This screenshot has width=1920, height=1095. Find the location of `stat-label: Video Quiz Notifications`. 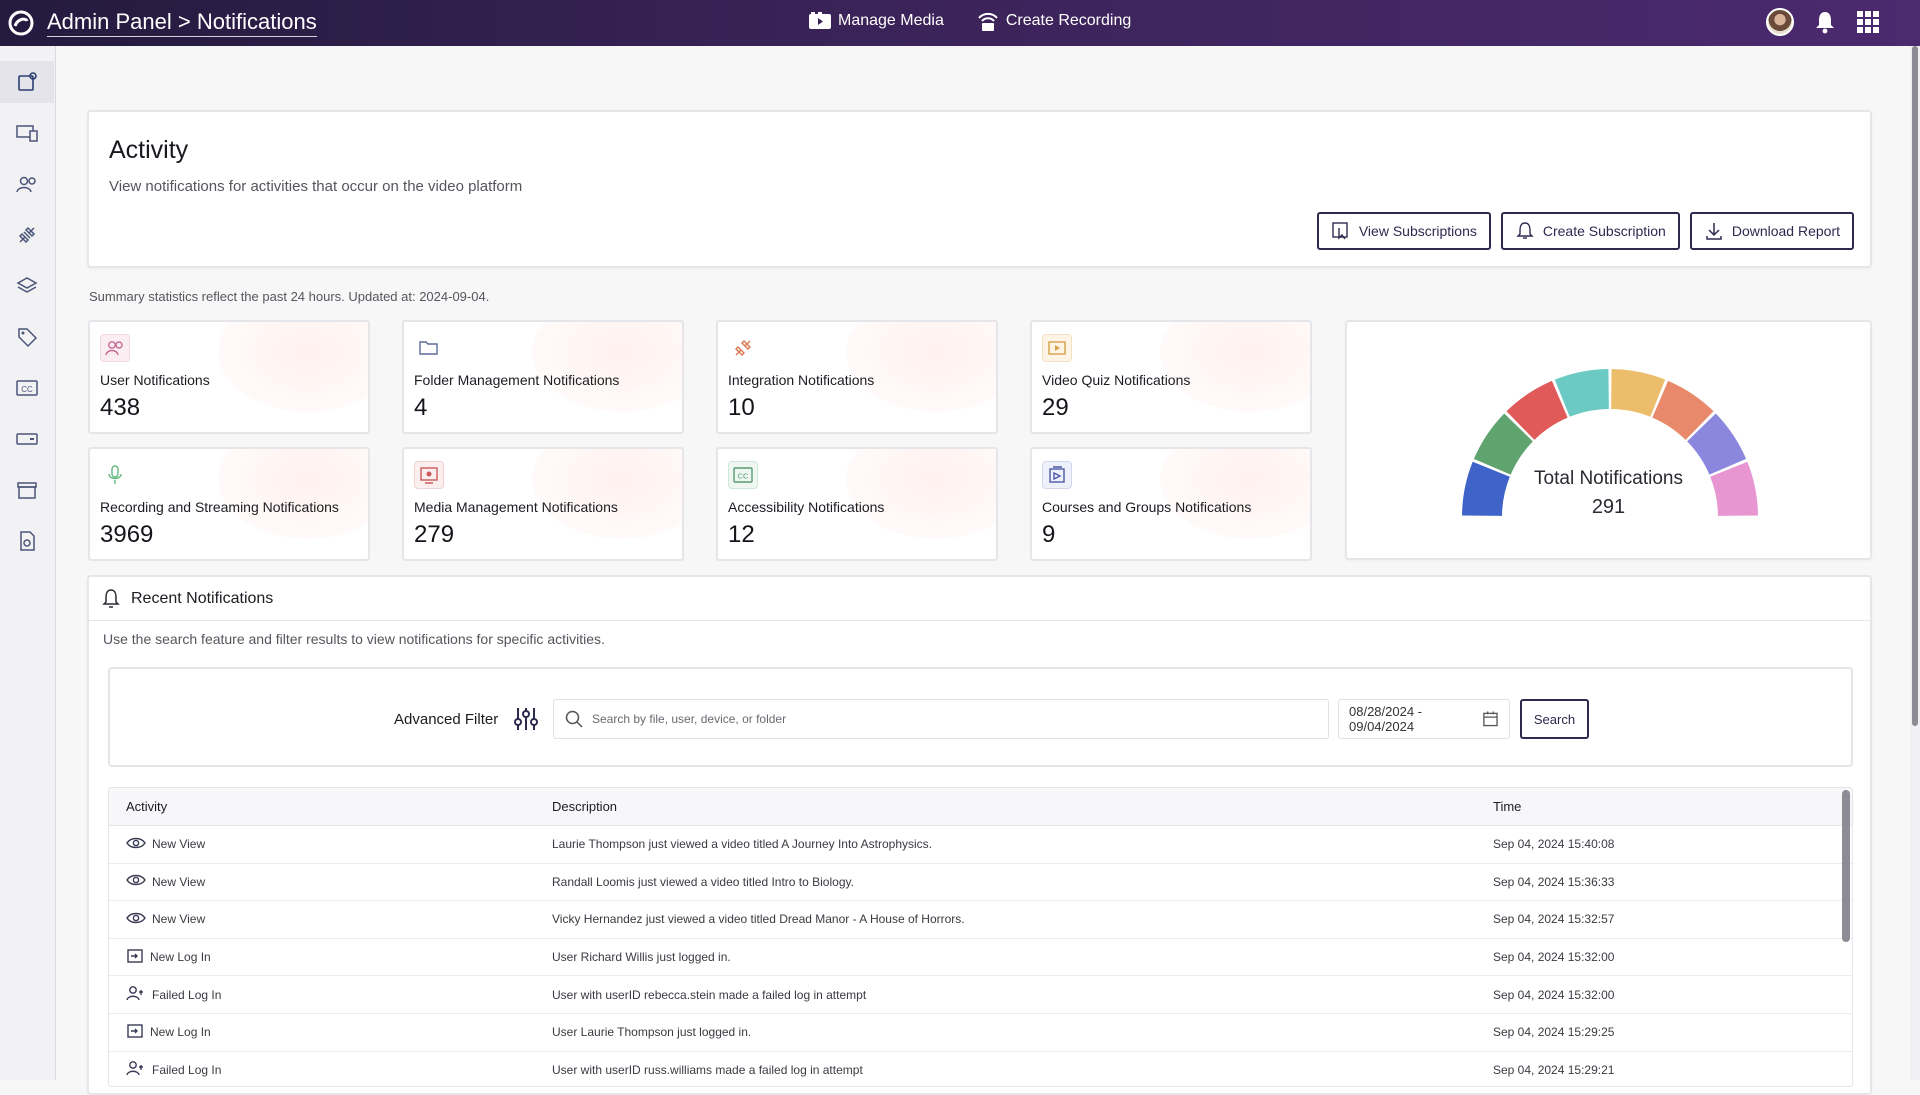

stat-label: Video Quiz Notifications is located at coordinates (1116, 380).